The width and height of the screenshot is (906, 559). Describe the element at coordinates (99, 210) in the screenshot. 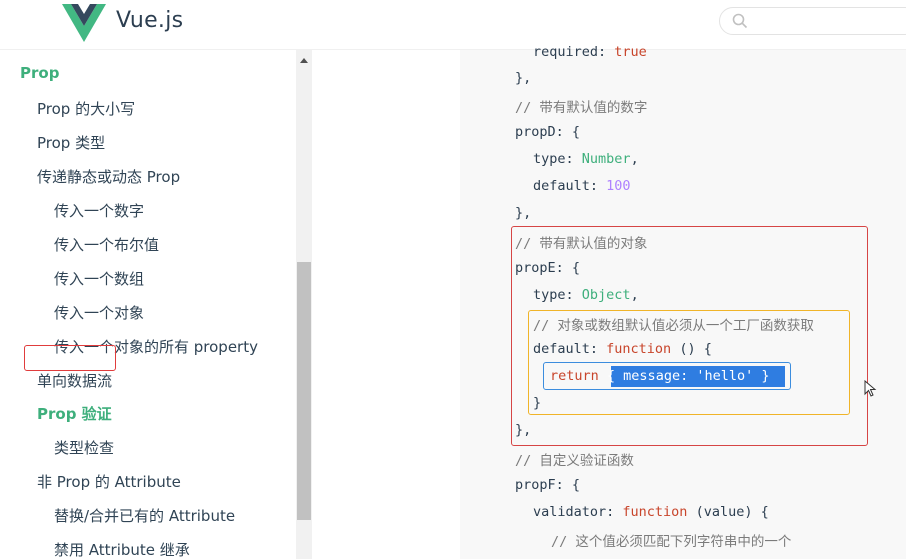

I see `sidebar-item-pass-number: 传入一个数字` at that location.